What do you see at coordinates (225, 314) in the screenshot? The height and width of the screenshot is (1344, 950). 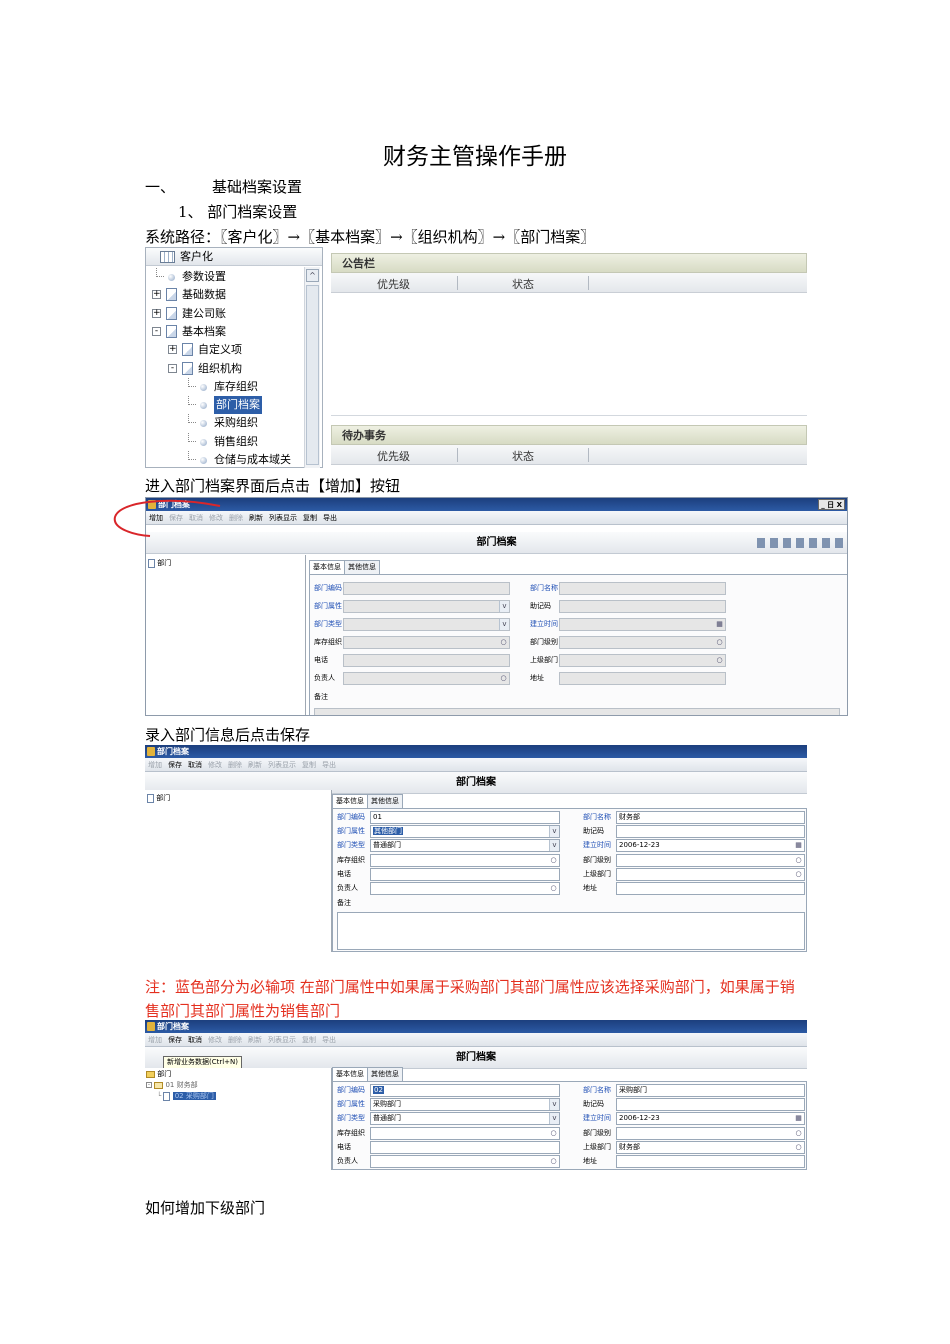 I see `tree-item: + 建公司账` at bounding box center [225, 314].